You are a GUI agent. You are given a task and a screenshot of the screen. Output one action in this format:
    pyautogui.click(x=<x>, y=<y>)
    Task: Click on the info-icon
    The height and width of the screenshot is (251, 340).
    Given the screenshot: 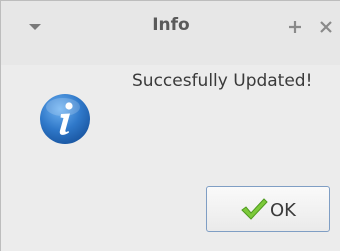 What is the action you would take?
    pyautogui.click(x=65, y=119)
    